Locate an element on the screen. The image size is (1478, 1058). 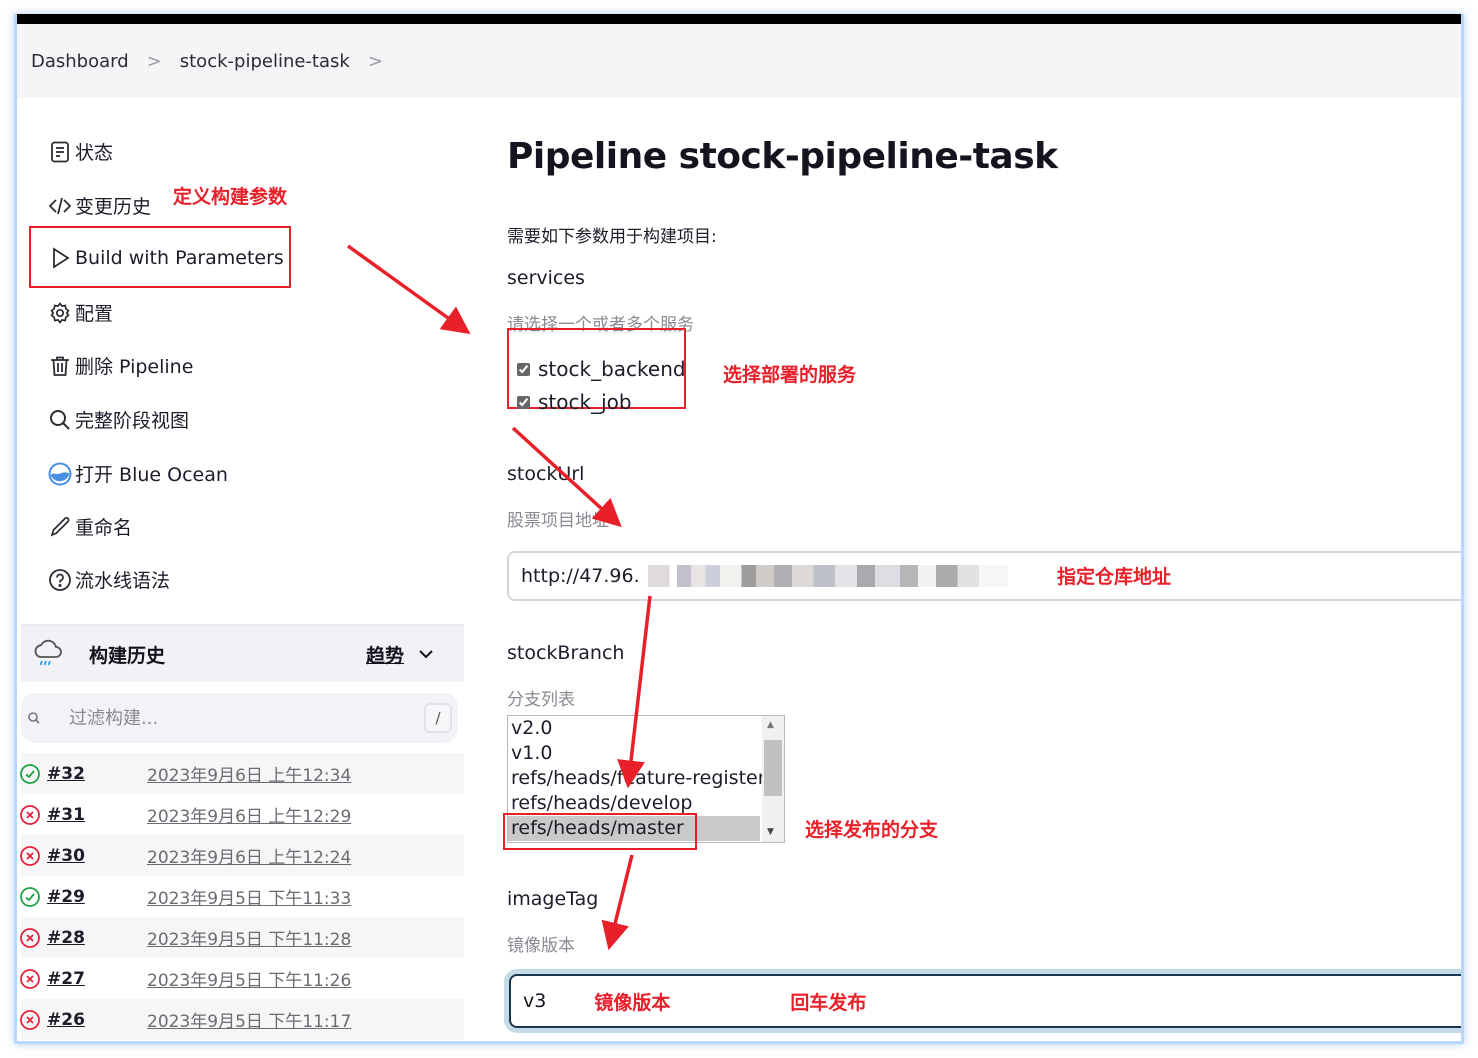
annotation-define-params: 定义构建参数 is located at coordinates (230, 197).